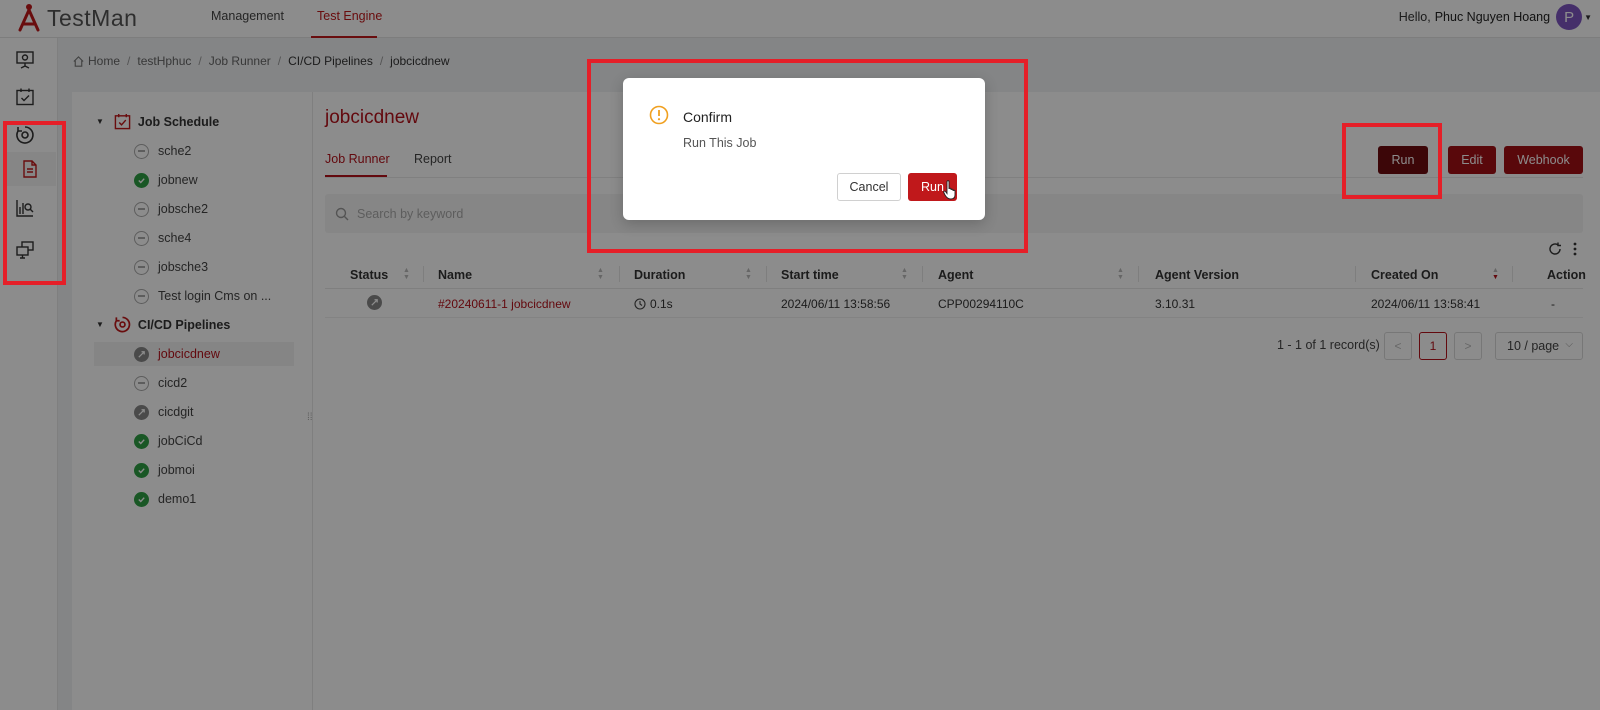 The width and height of the screenshot is (1600, 710). What do you see at coordinates (807, 156) in the screenshot?
I see `annotation-box-dialog` at bounding box center [807, 156].